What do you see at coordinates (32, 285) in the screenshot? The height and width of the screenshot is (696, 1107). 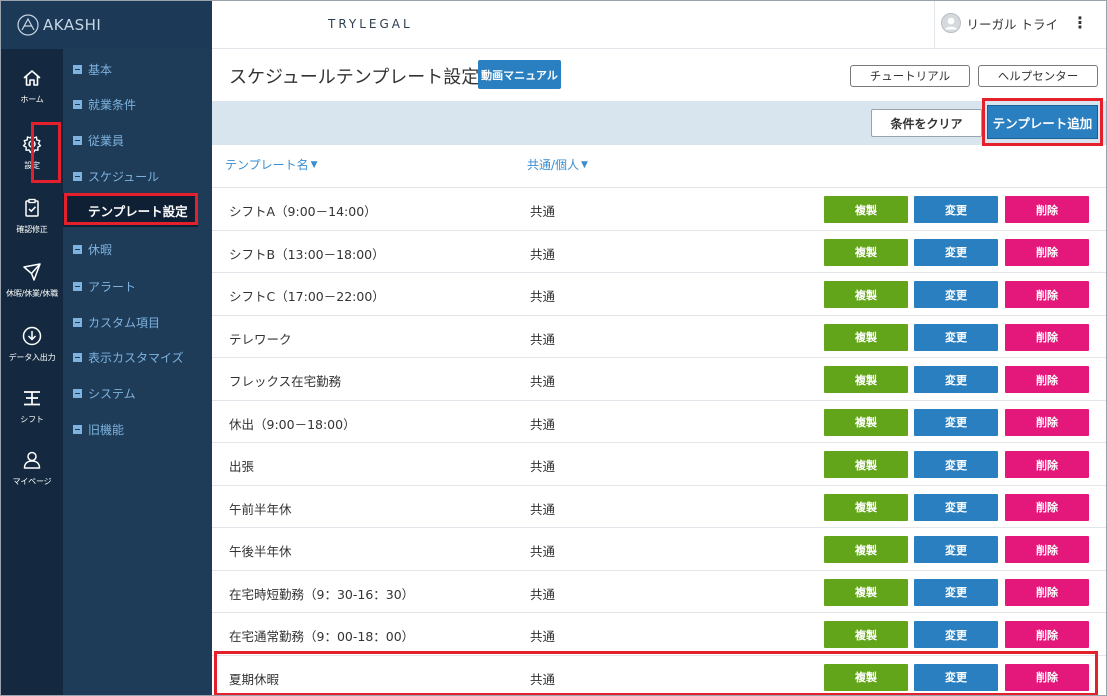 I see `rail-item-leave: 休暇/休業/休職` at bounding box center [32, 285].